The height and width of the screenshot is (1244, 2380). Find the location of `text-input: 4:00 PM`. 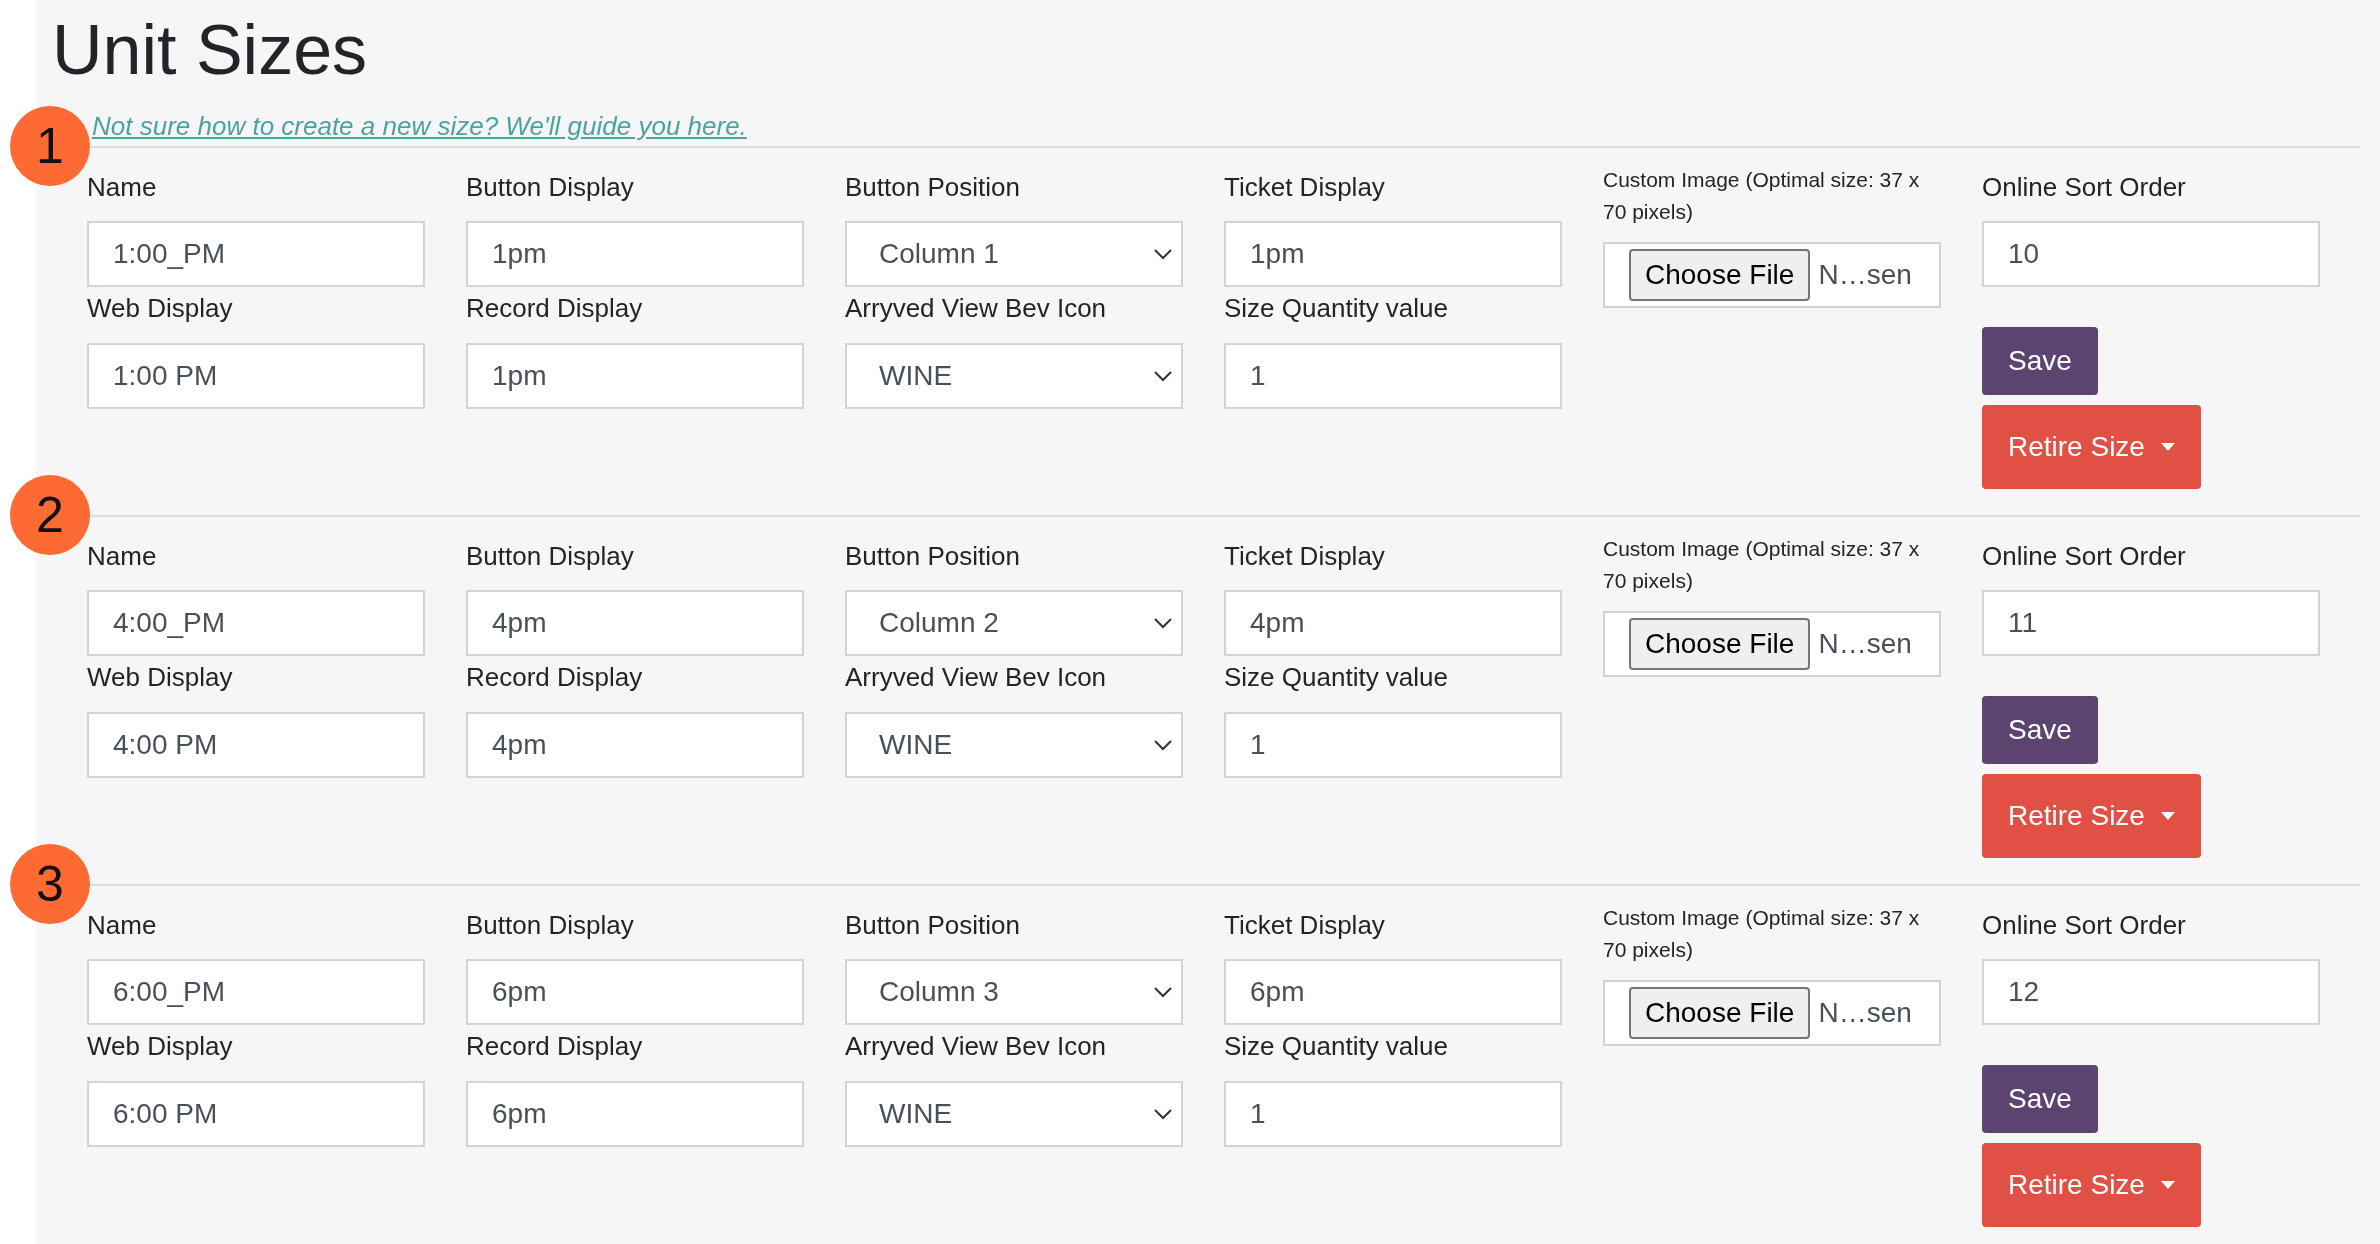

text-input: 4:00 PM is located at coordinates (256, 745).